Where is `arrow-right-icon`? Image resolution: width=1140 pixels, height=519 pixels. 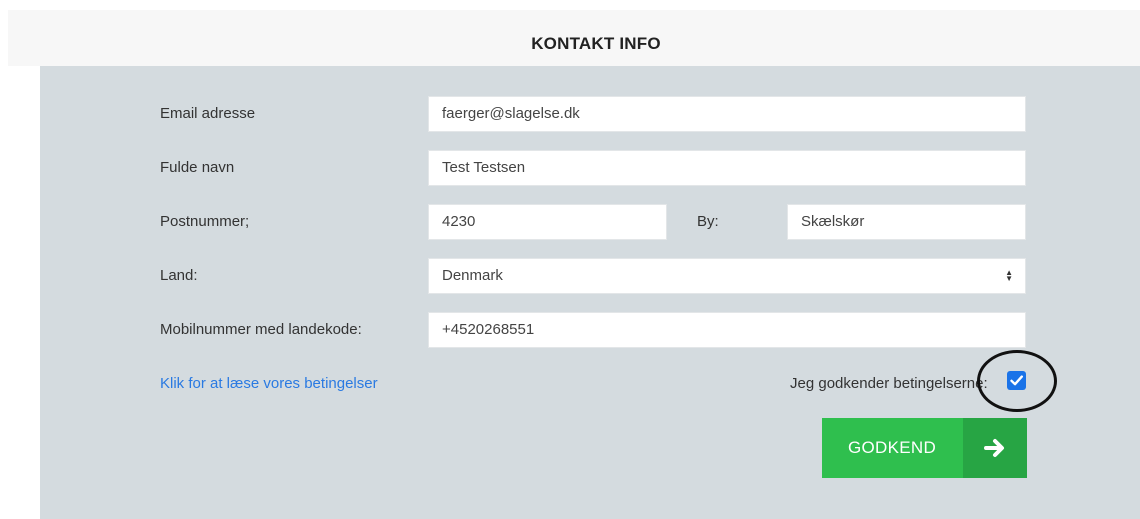 arrow-right-icon is located at coordinates (994, 448).